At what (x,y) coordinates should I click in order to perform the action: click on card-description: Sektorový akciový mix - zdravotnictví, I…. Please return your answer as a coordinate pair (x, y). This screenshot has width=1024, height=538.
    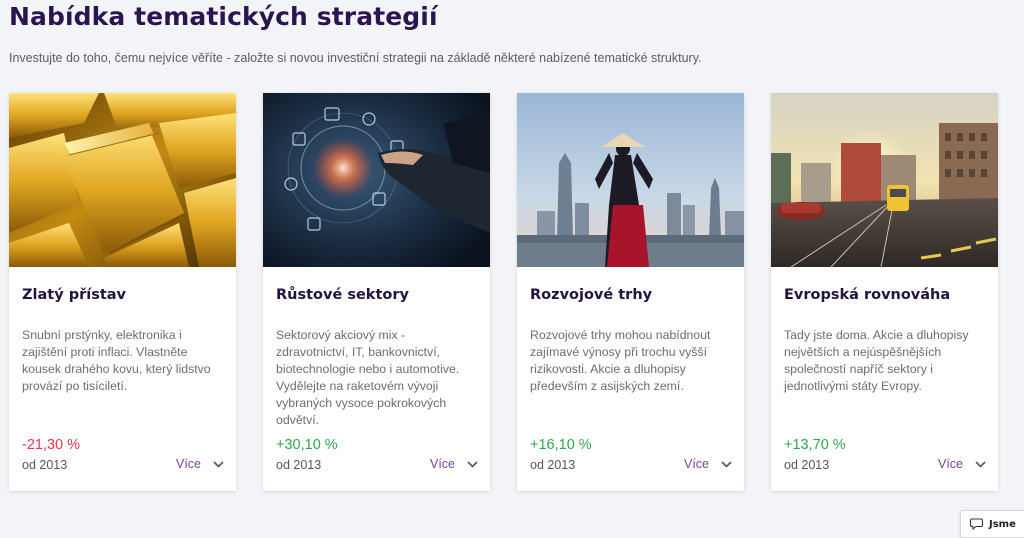
    Looking at the image, I should click on (368, 377).